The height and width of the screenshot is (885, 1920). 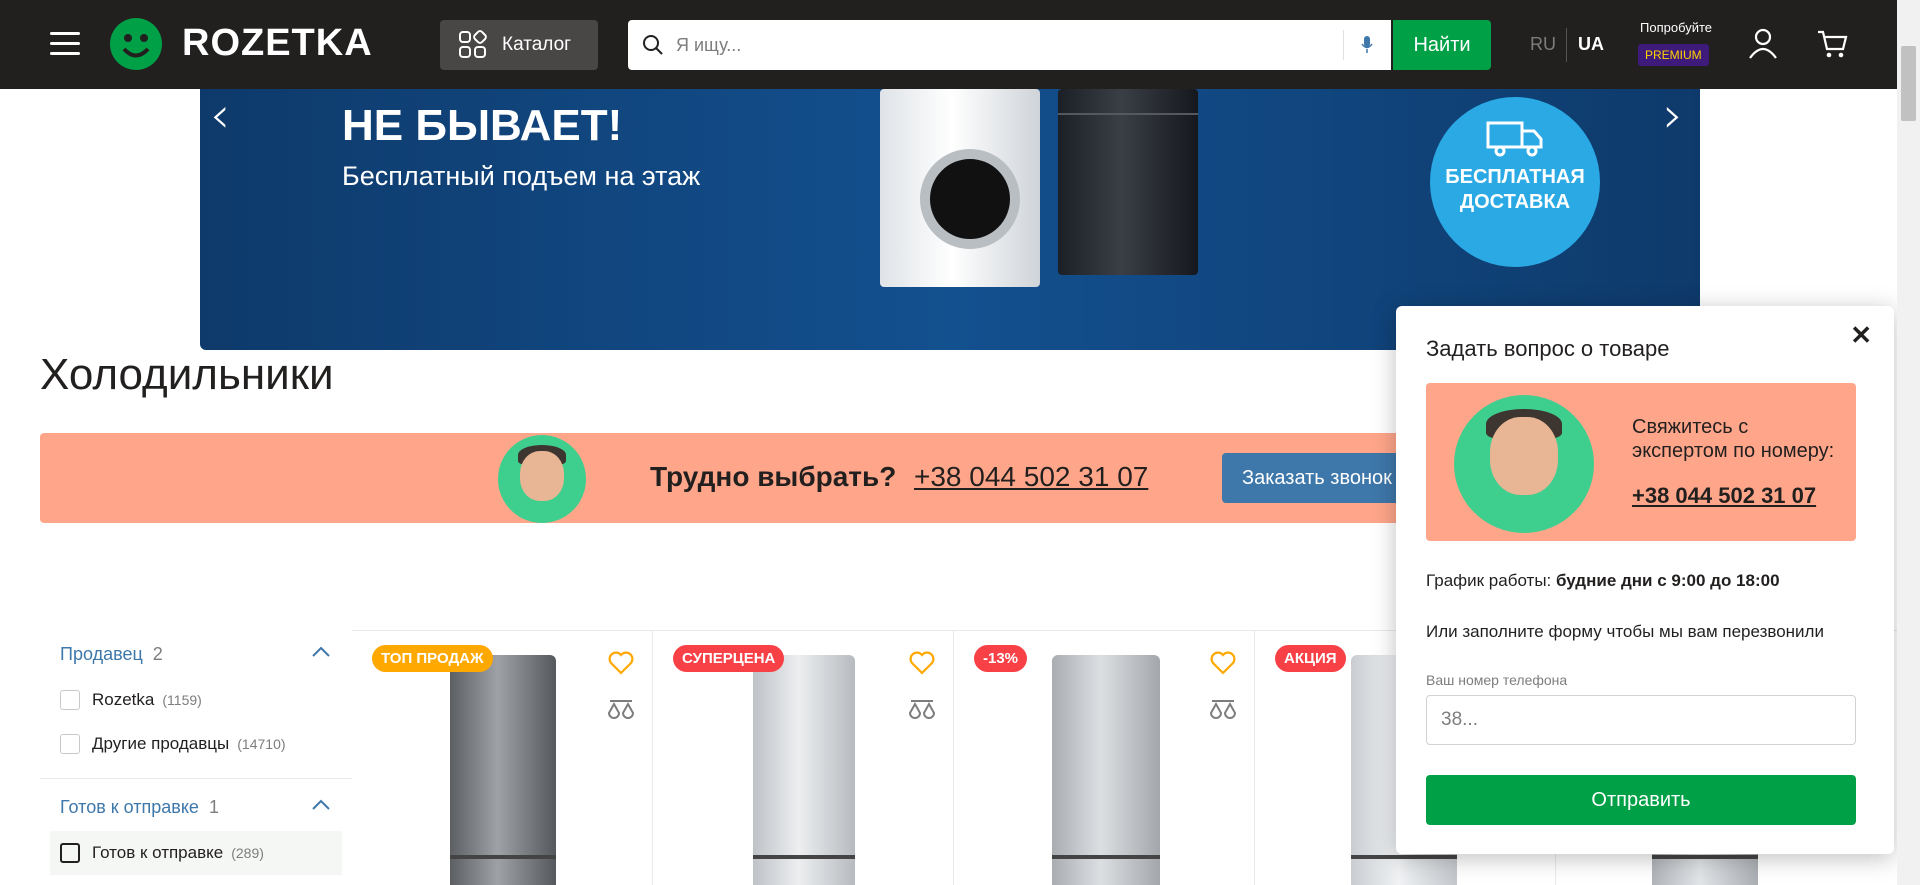 I want to click on page-scrollbar, so click(x=1908, y=442).